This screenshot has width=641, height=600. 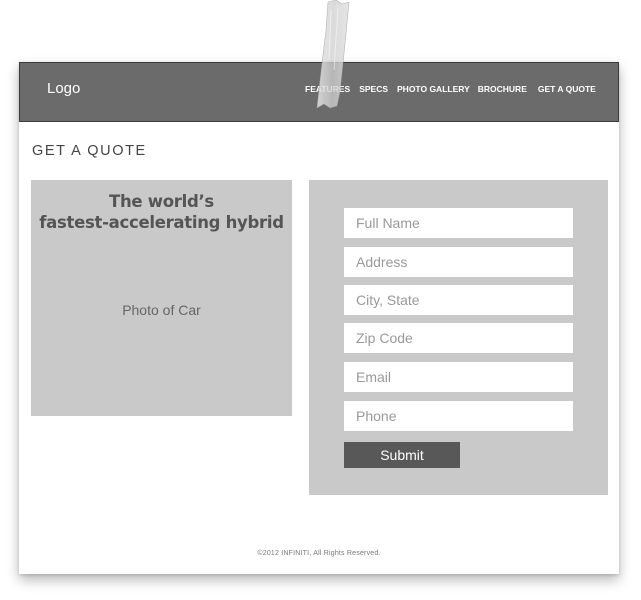 What do you see at coordinates (319, 553) in the screenshot?
I see `footer-copyright: ©2012 INFINITI, All Rights Reserved.` at bounding box center [319, 553].